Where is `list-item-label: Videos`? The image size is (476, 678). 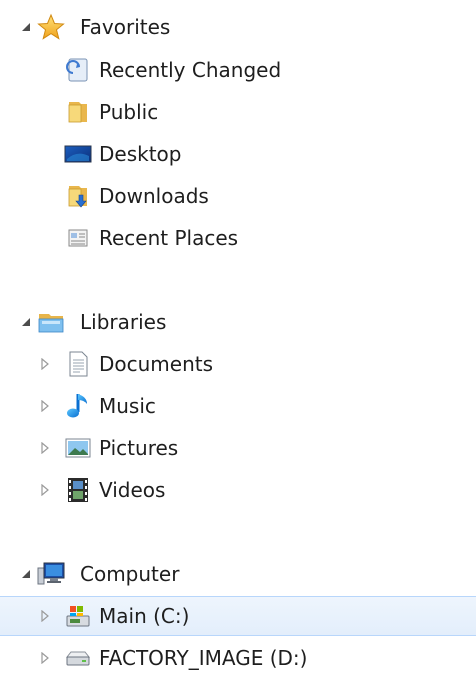
list-item-label: Videos is located at coordinates (132, 490).